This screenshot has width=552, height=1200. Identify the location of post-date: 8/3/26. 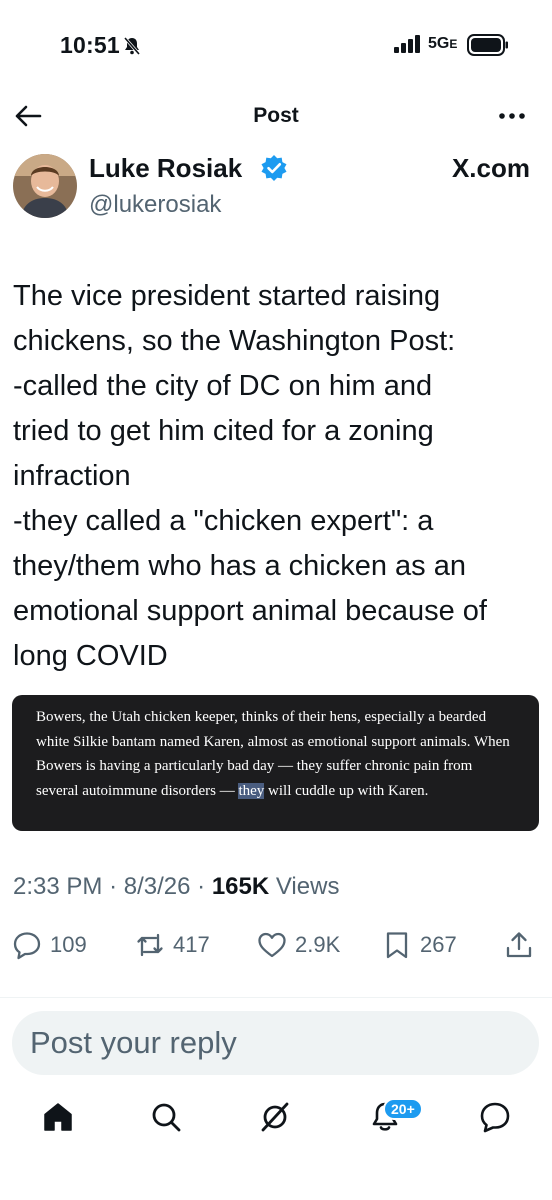
(157, 886).